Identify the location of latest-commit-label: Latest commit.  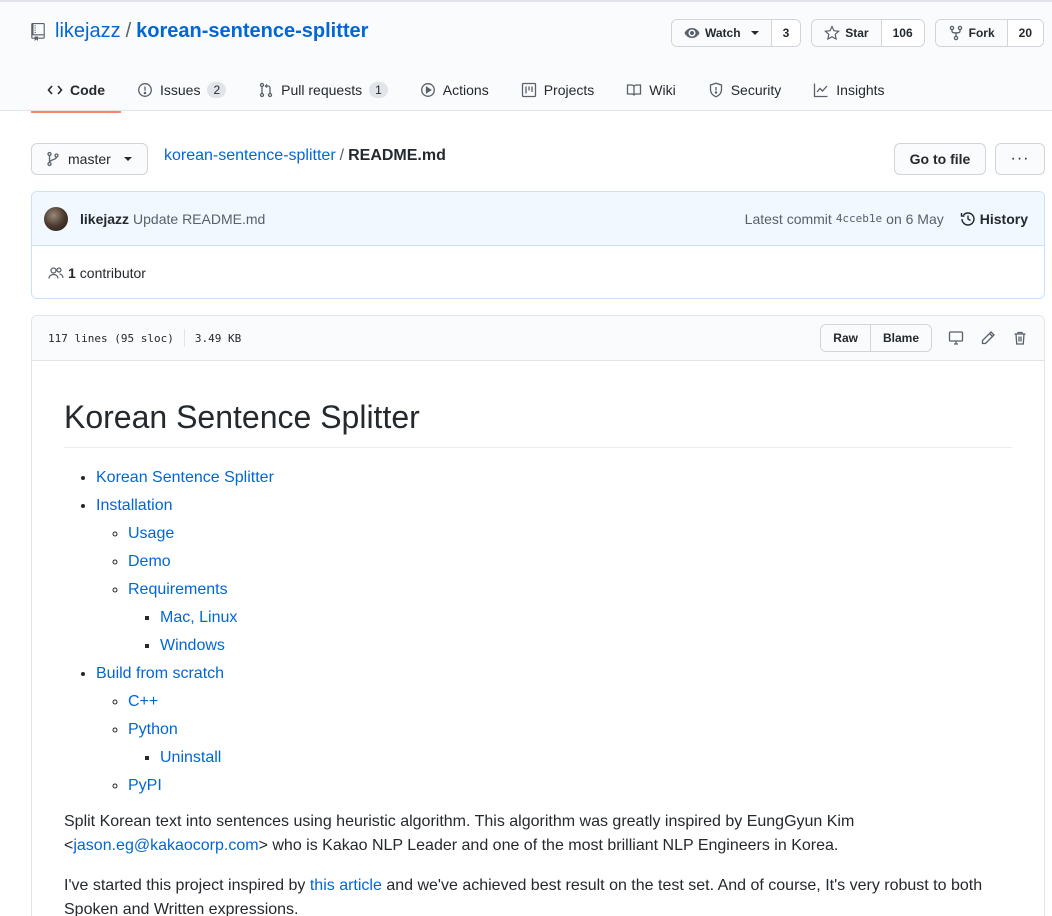
(788, 218).